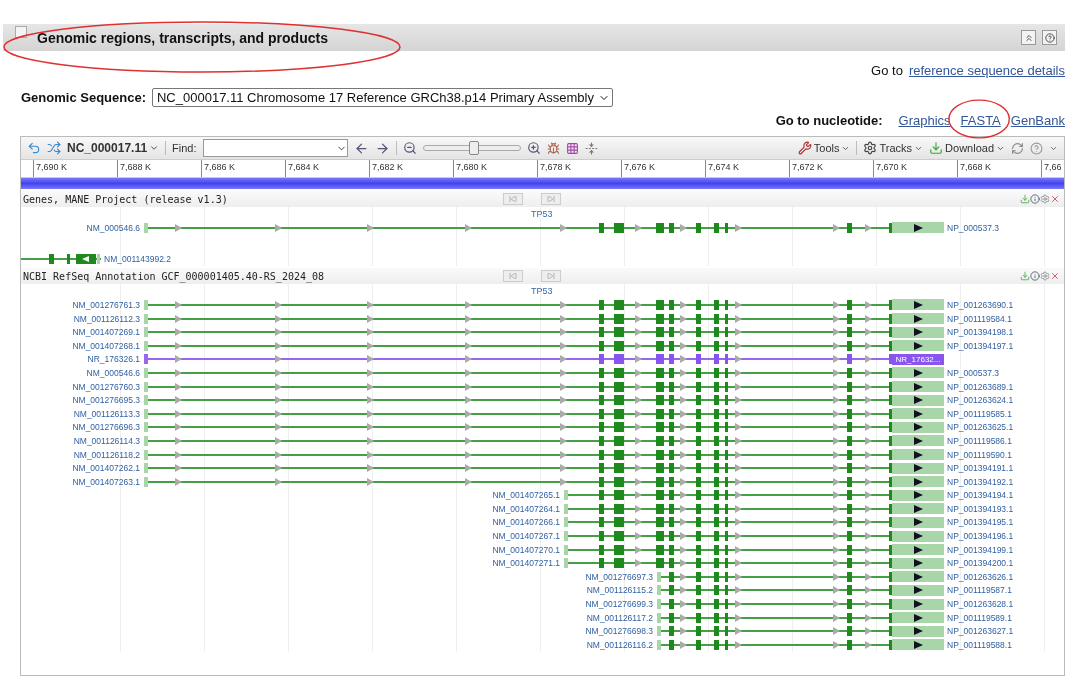 The height and width of the screenshot is (682, 1080). I want to click on product-label: NP_001119589.1, so click(979, 617).